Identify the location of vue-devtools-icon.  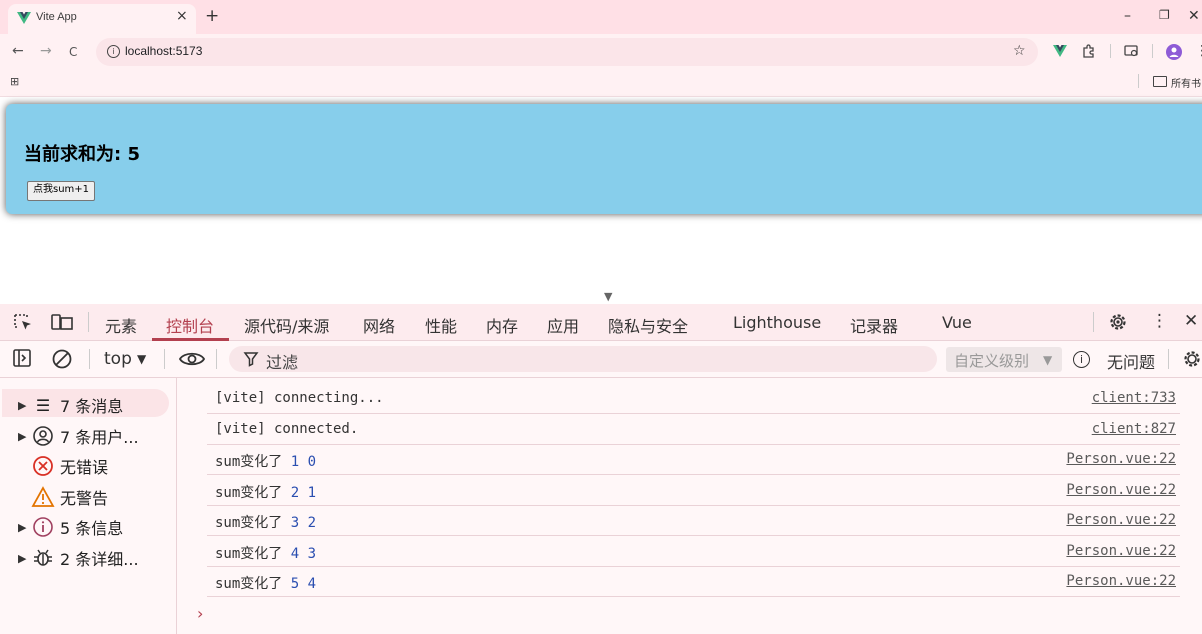
(1060, 51).